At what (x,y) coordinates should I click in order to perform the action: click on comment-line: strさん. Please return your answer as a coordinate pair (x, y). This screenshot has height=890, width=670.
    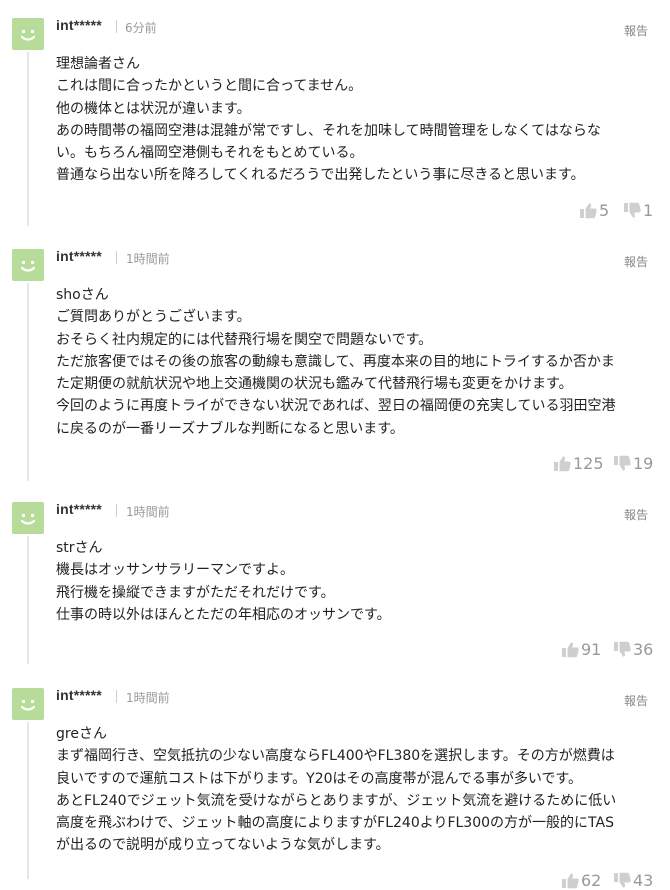
    Looking at the image, I should click on (79, 548).